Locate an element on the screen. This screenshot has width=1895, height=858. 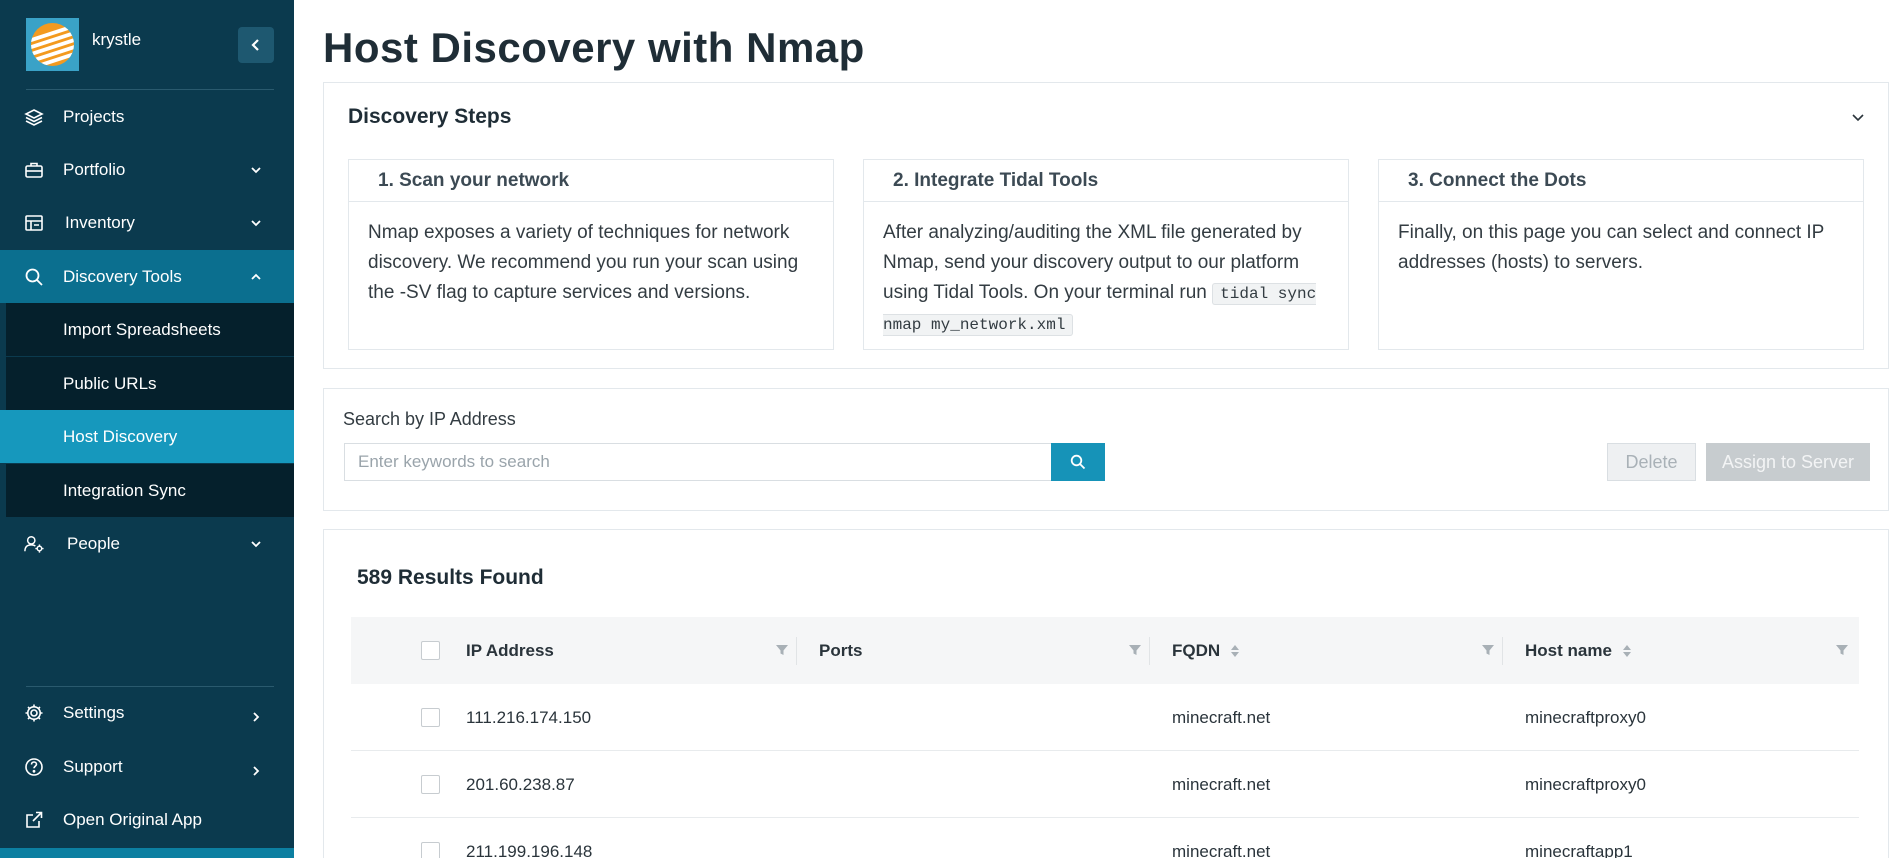
select-all-checkbox is located at coordinates (430, 650).